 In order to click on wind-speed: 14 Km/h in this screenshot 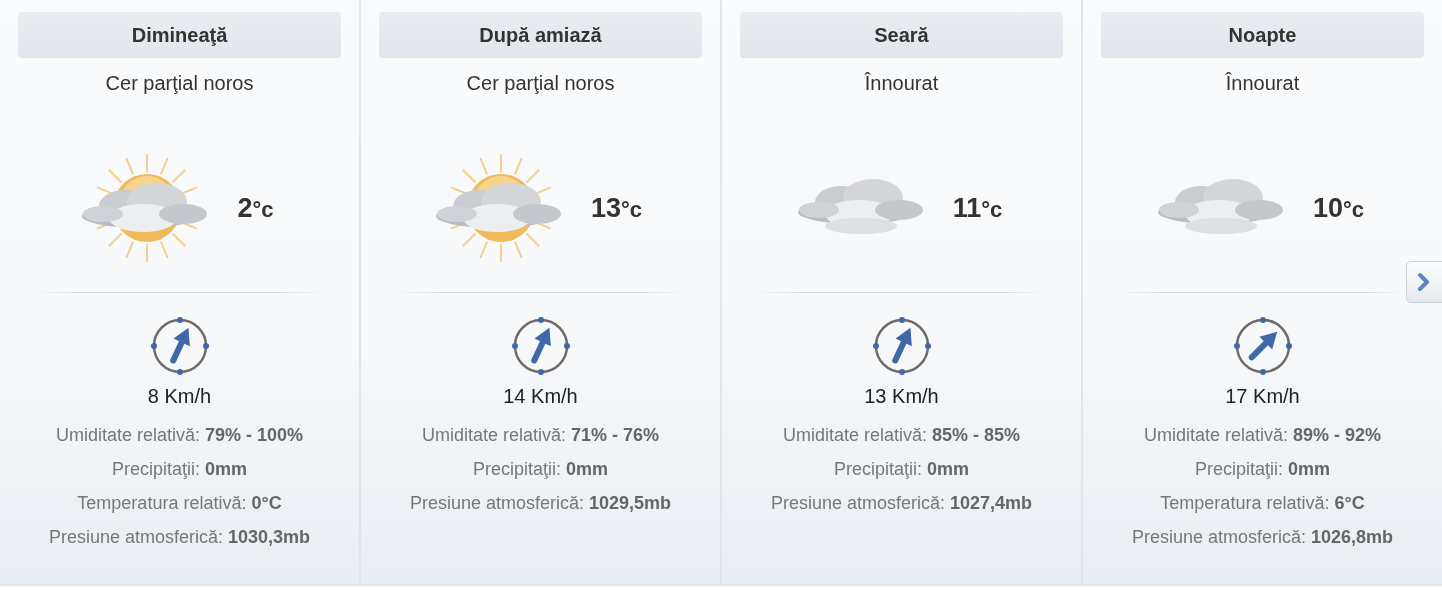, I will do `click(540, 396)`.